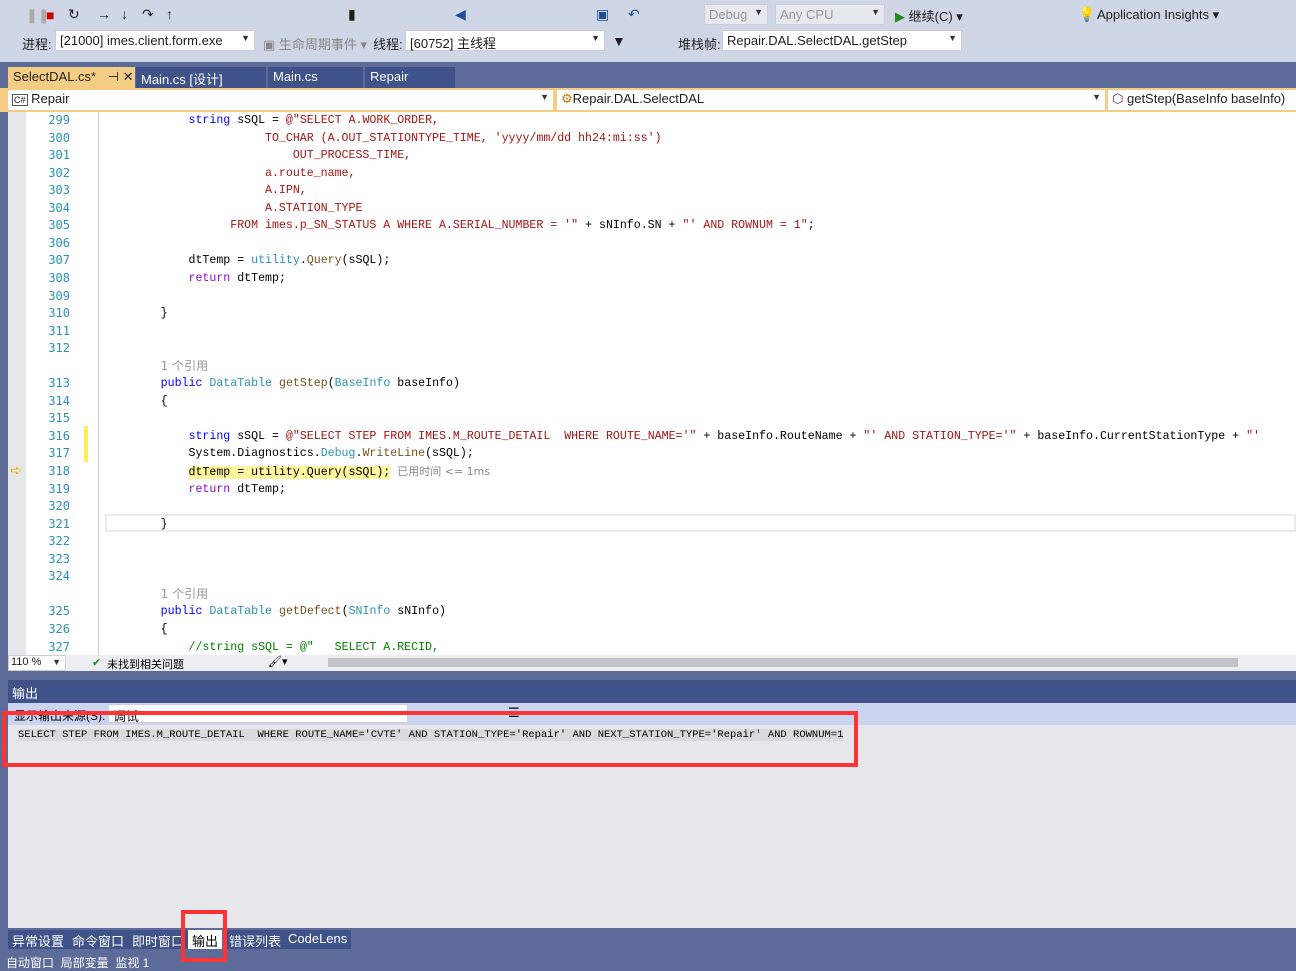 Image resolution: width=1296 pixels, height=971 pixels. What do you see at coordinates (59, 260) in the screenshot?
I see `line-number: 307` at bounding box center [59, 260].